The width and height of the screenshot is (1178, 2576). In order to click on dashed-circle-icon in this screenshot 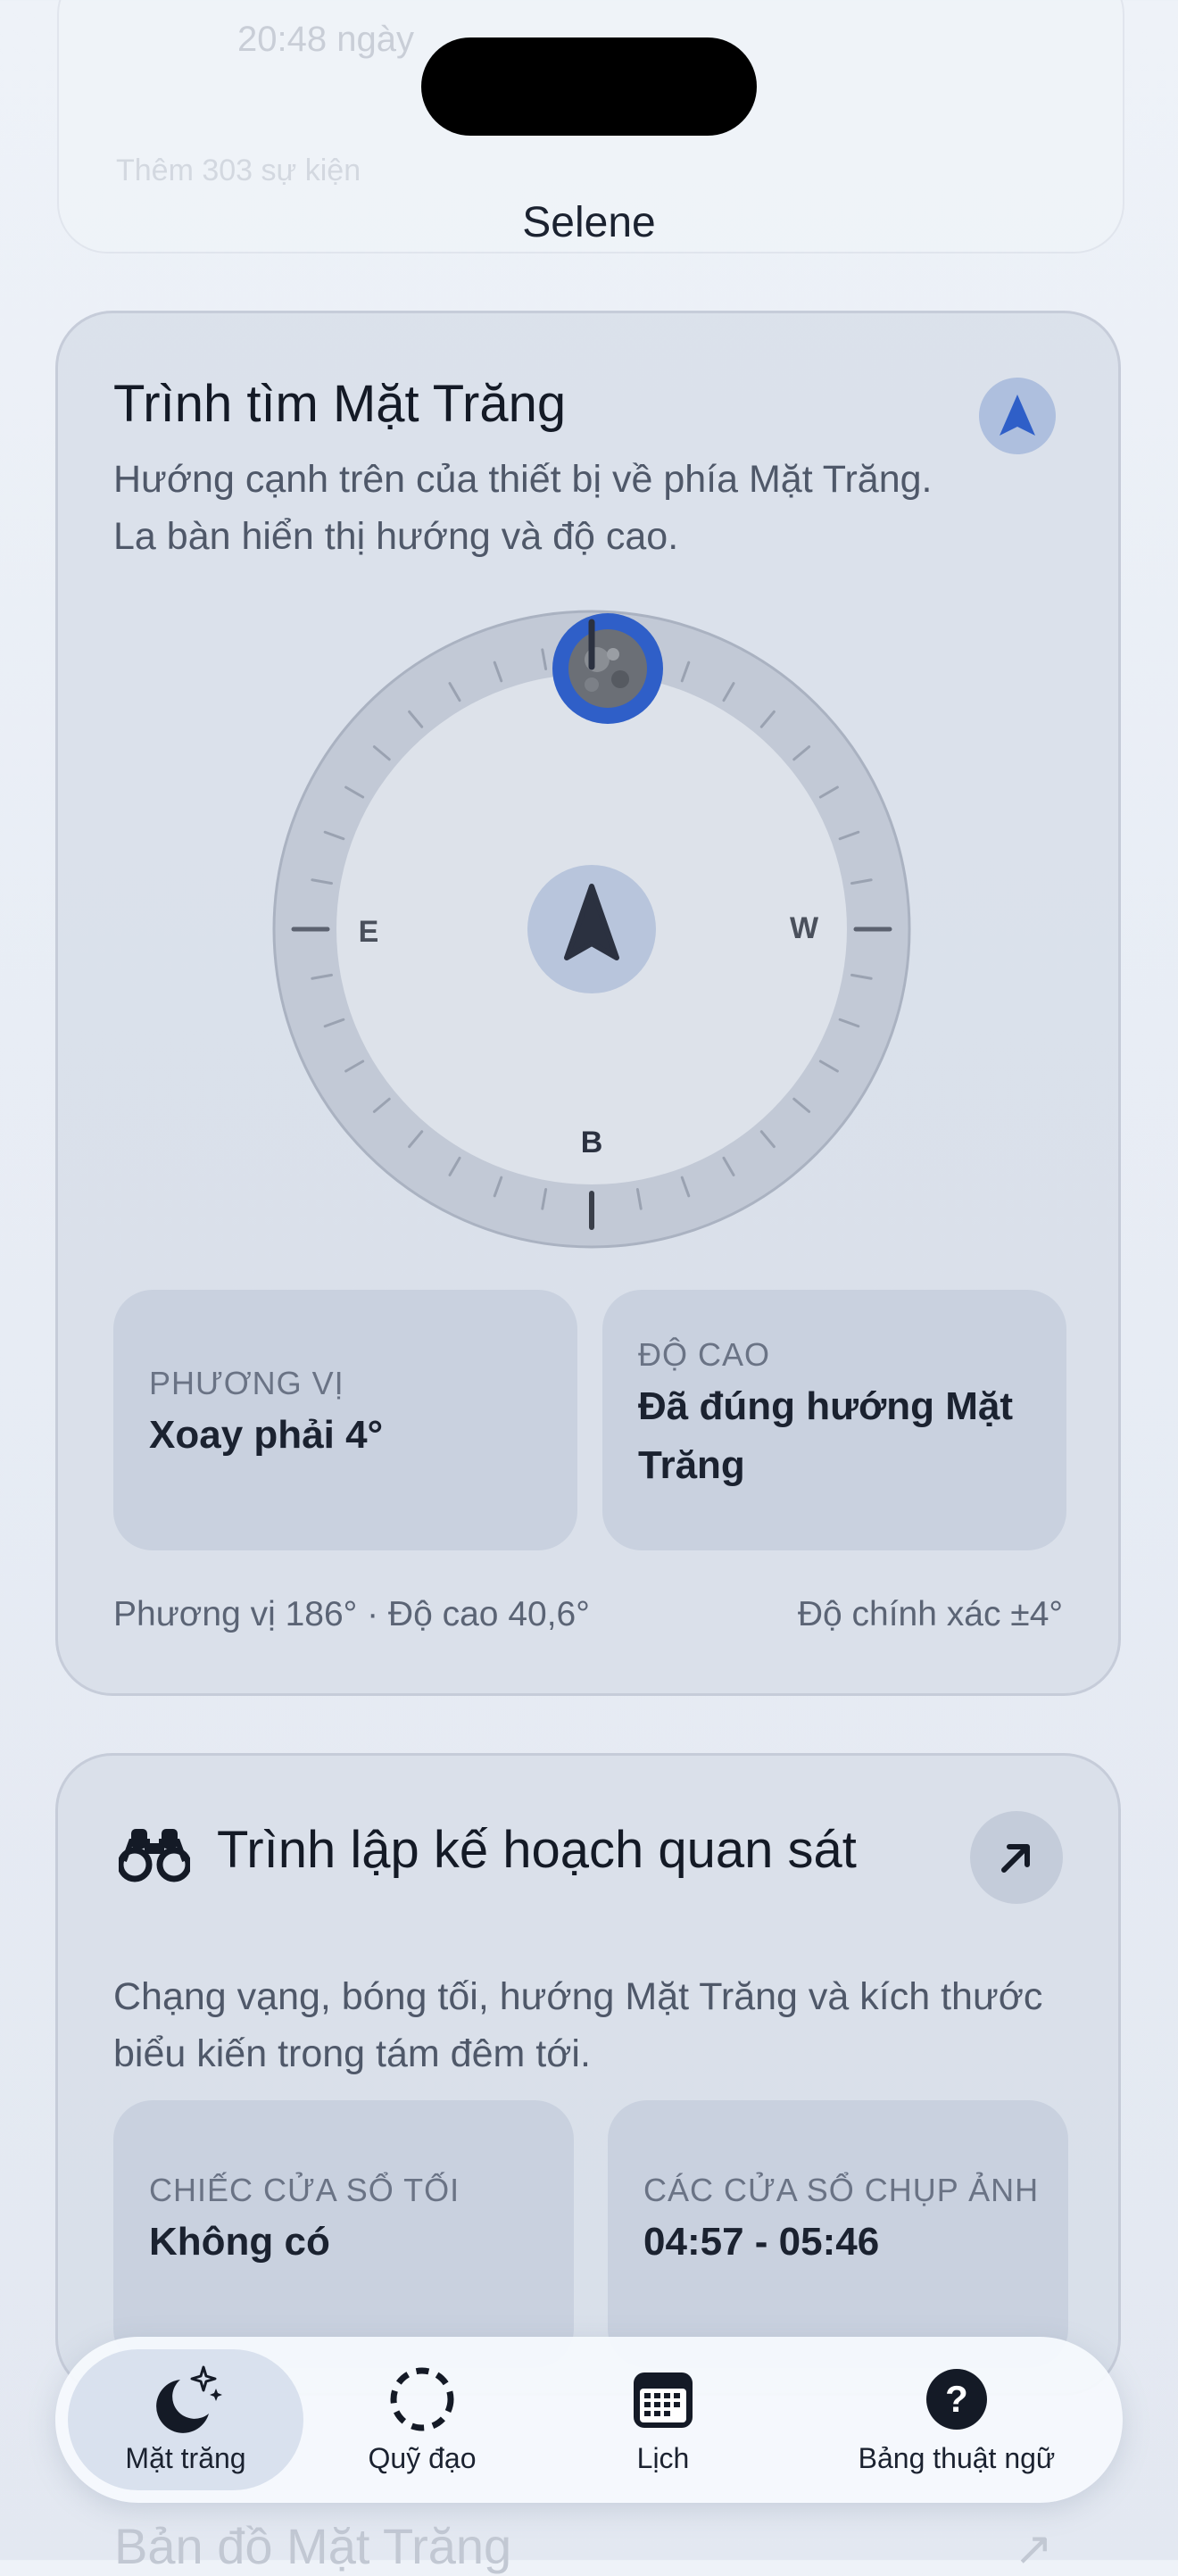, I will do `click(422, 2399)`.